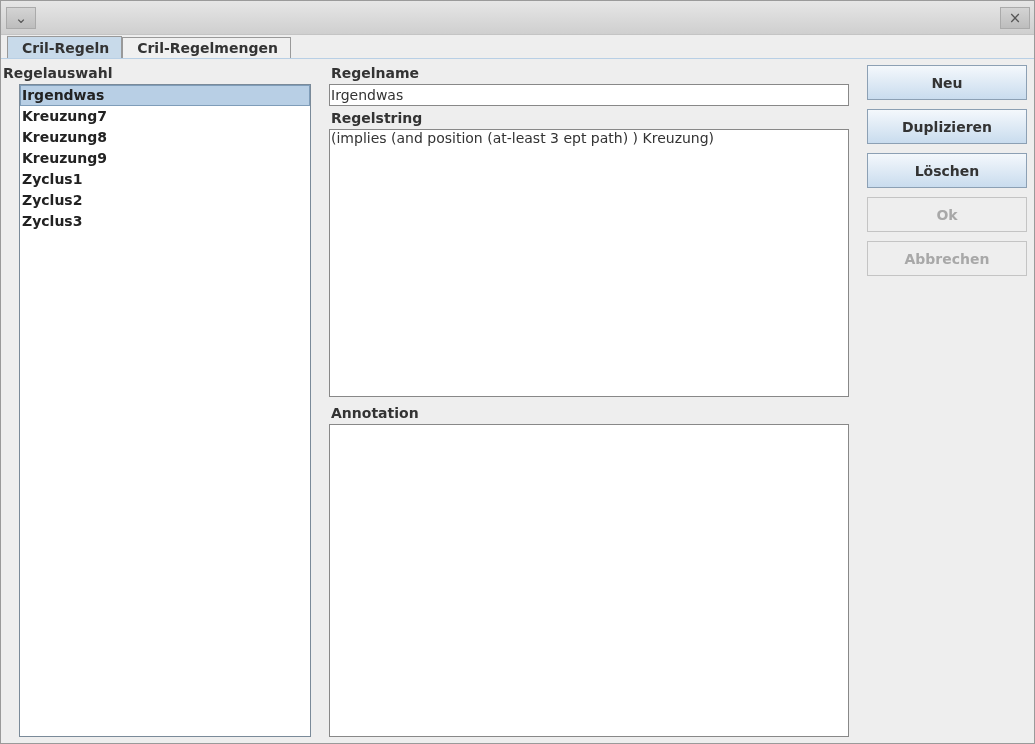  What do you see at coordinates (947, 82) in the screenshot?
I see `action-button: Neu` at bounding box center [947, 82].